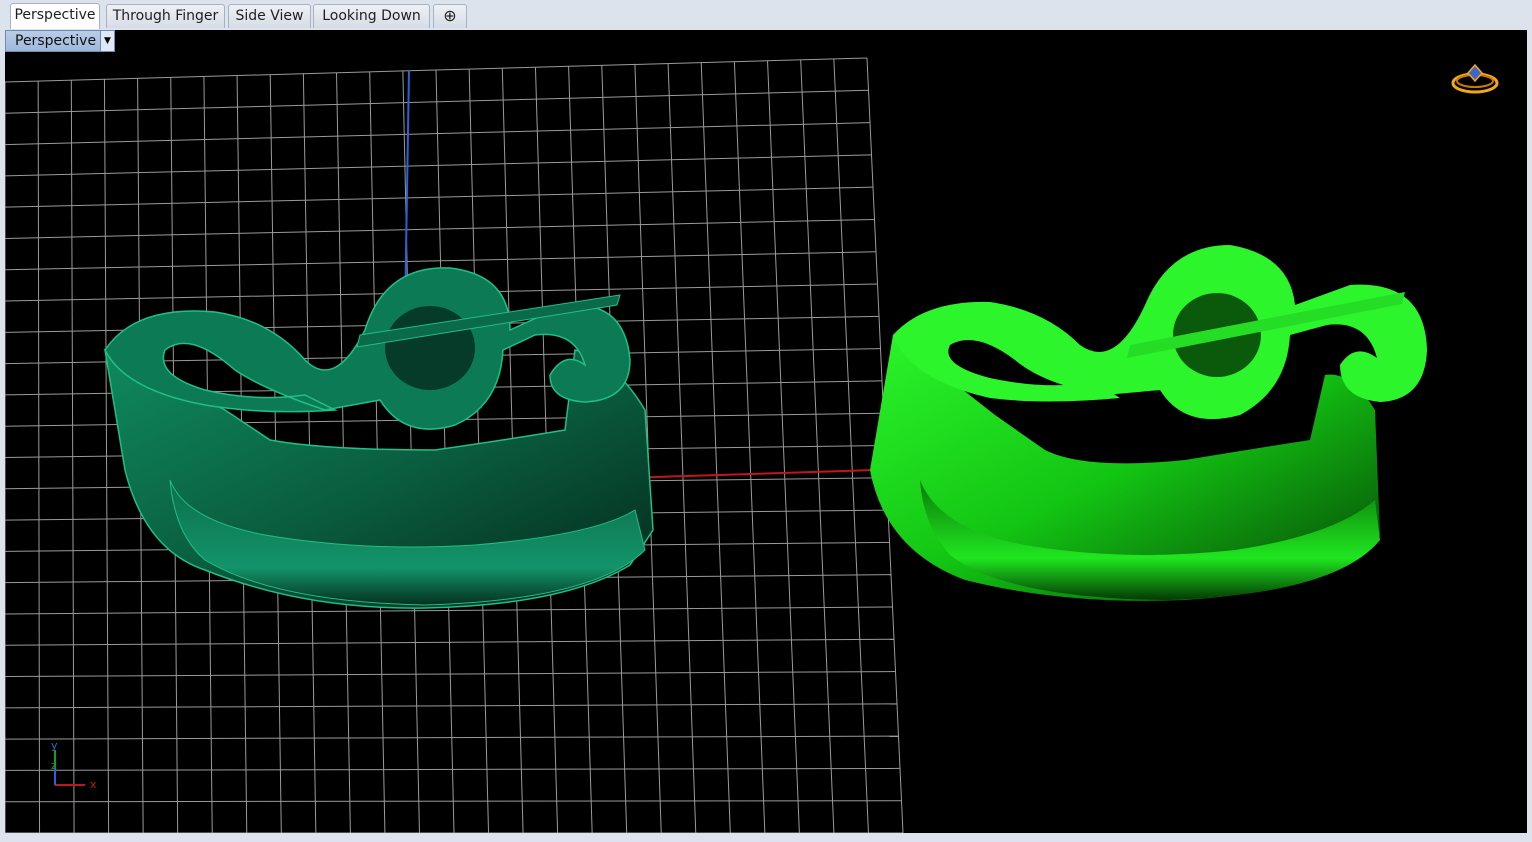 The width and height of the screenshot is (1532, 842). What do you see at coordinates (453, 801) in the screenshot?
I see `grid-line` at bounding box center [453, 801].